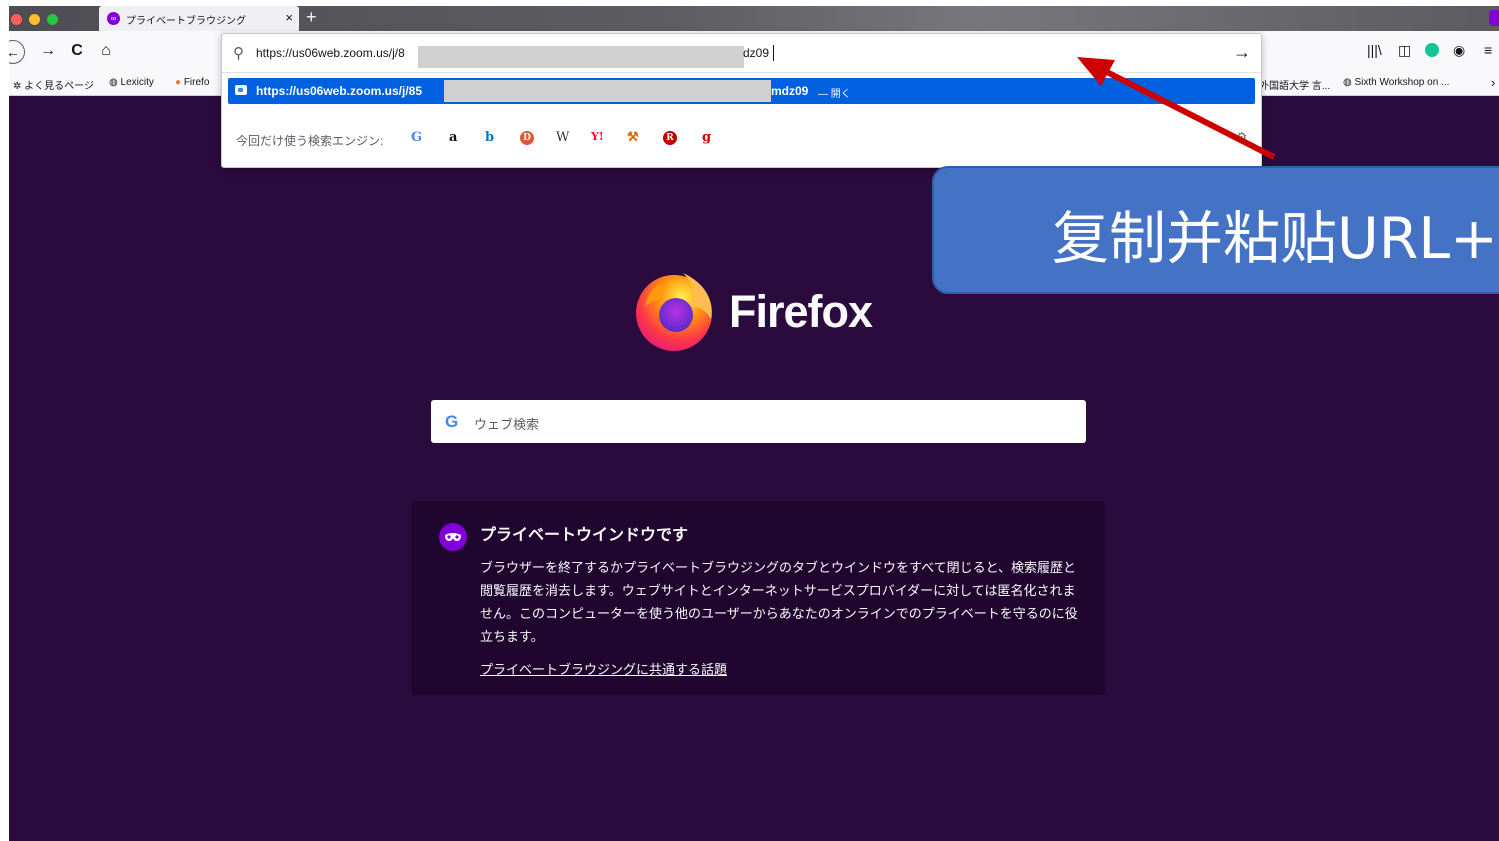 The width and height of the screenshot is (1499, 841). Describe the element at coordinates (311, 17) in the screenshot. I see `new-tab-button: +` at that location.